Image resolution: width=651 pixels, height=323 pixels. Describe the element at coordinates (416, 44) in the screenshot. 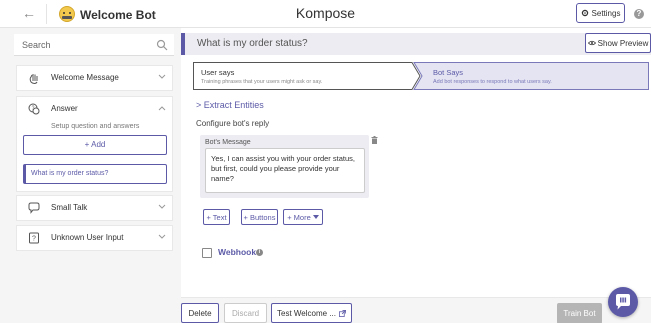

I see `question-header: What is my order status?` at that location.